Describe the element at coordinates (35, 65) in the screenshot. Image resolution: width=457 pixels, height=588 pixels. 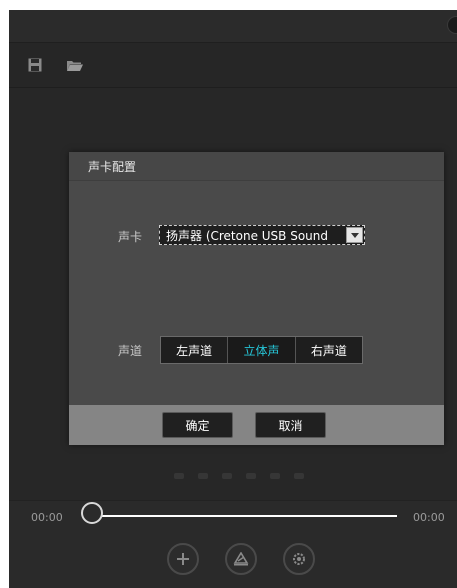
I see `save-icon` at that location.